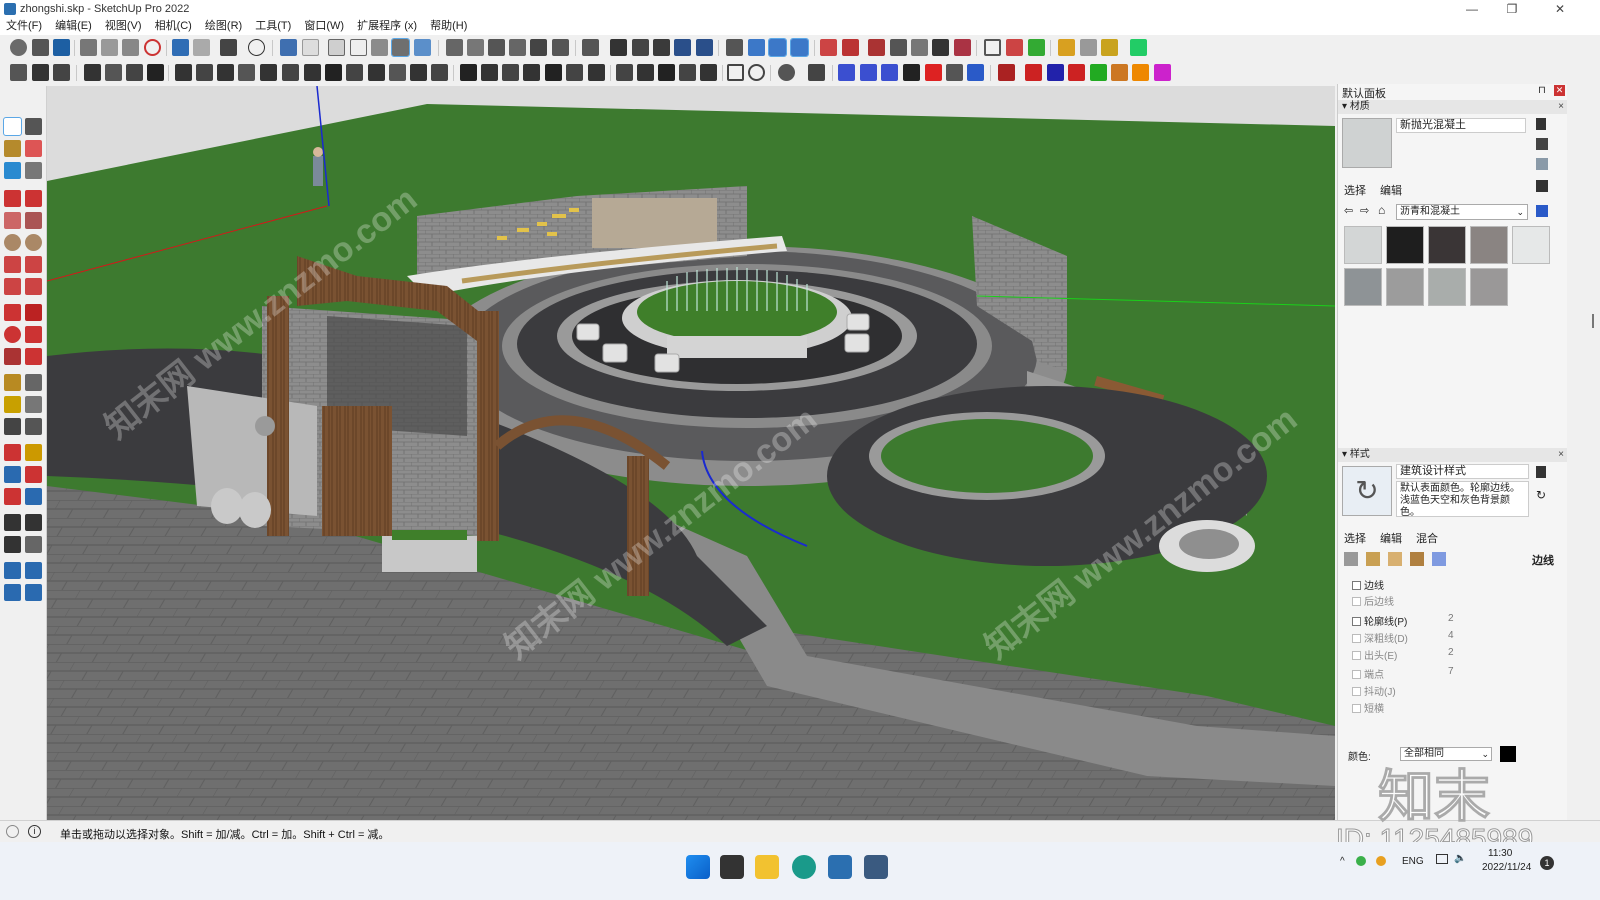  What do you see at coordinates (919, 47) in the screenshot?
I see `drape-icon` at bounding box center [919, 47].